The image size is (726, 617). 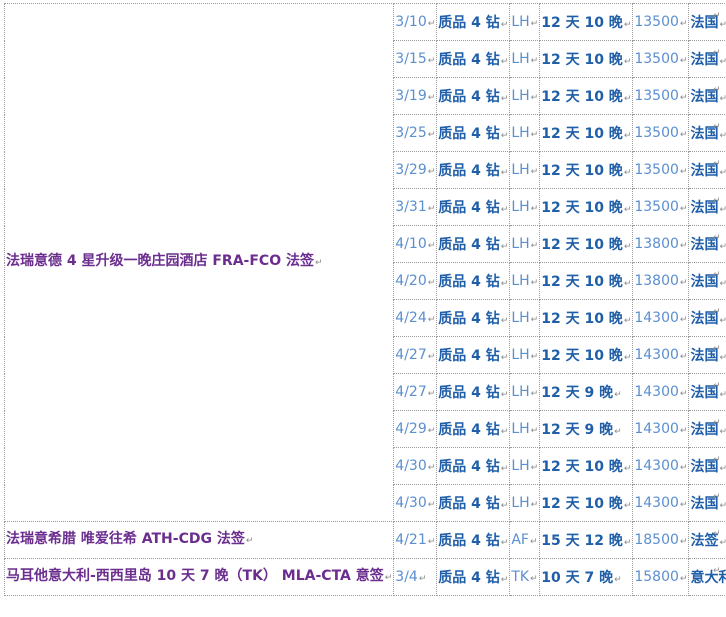 What do you see at coordinates (415, 170) in the screenshot?
I see `date-cell: 3/29↵` at bounding box center [415, 170].